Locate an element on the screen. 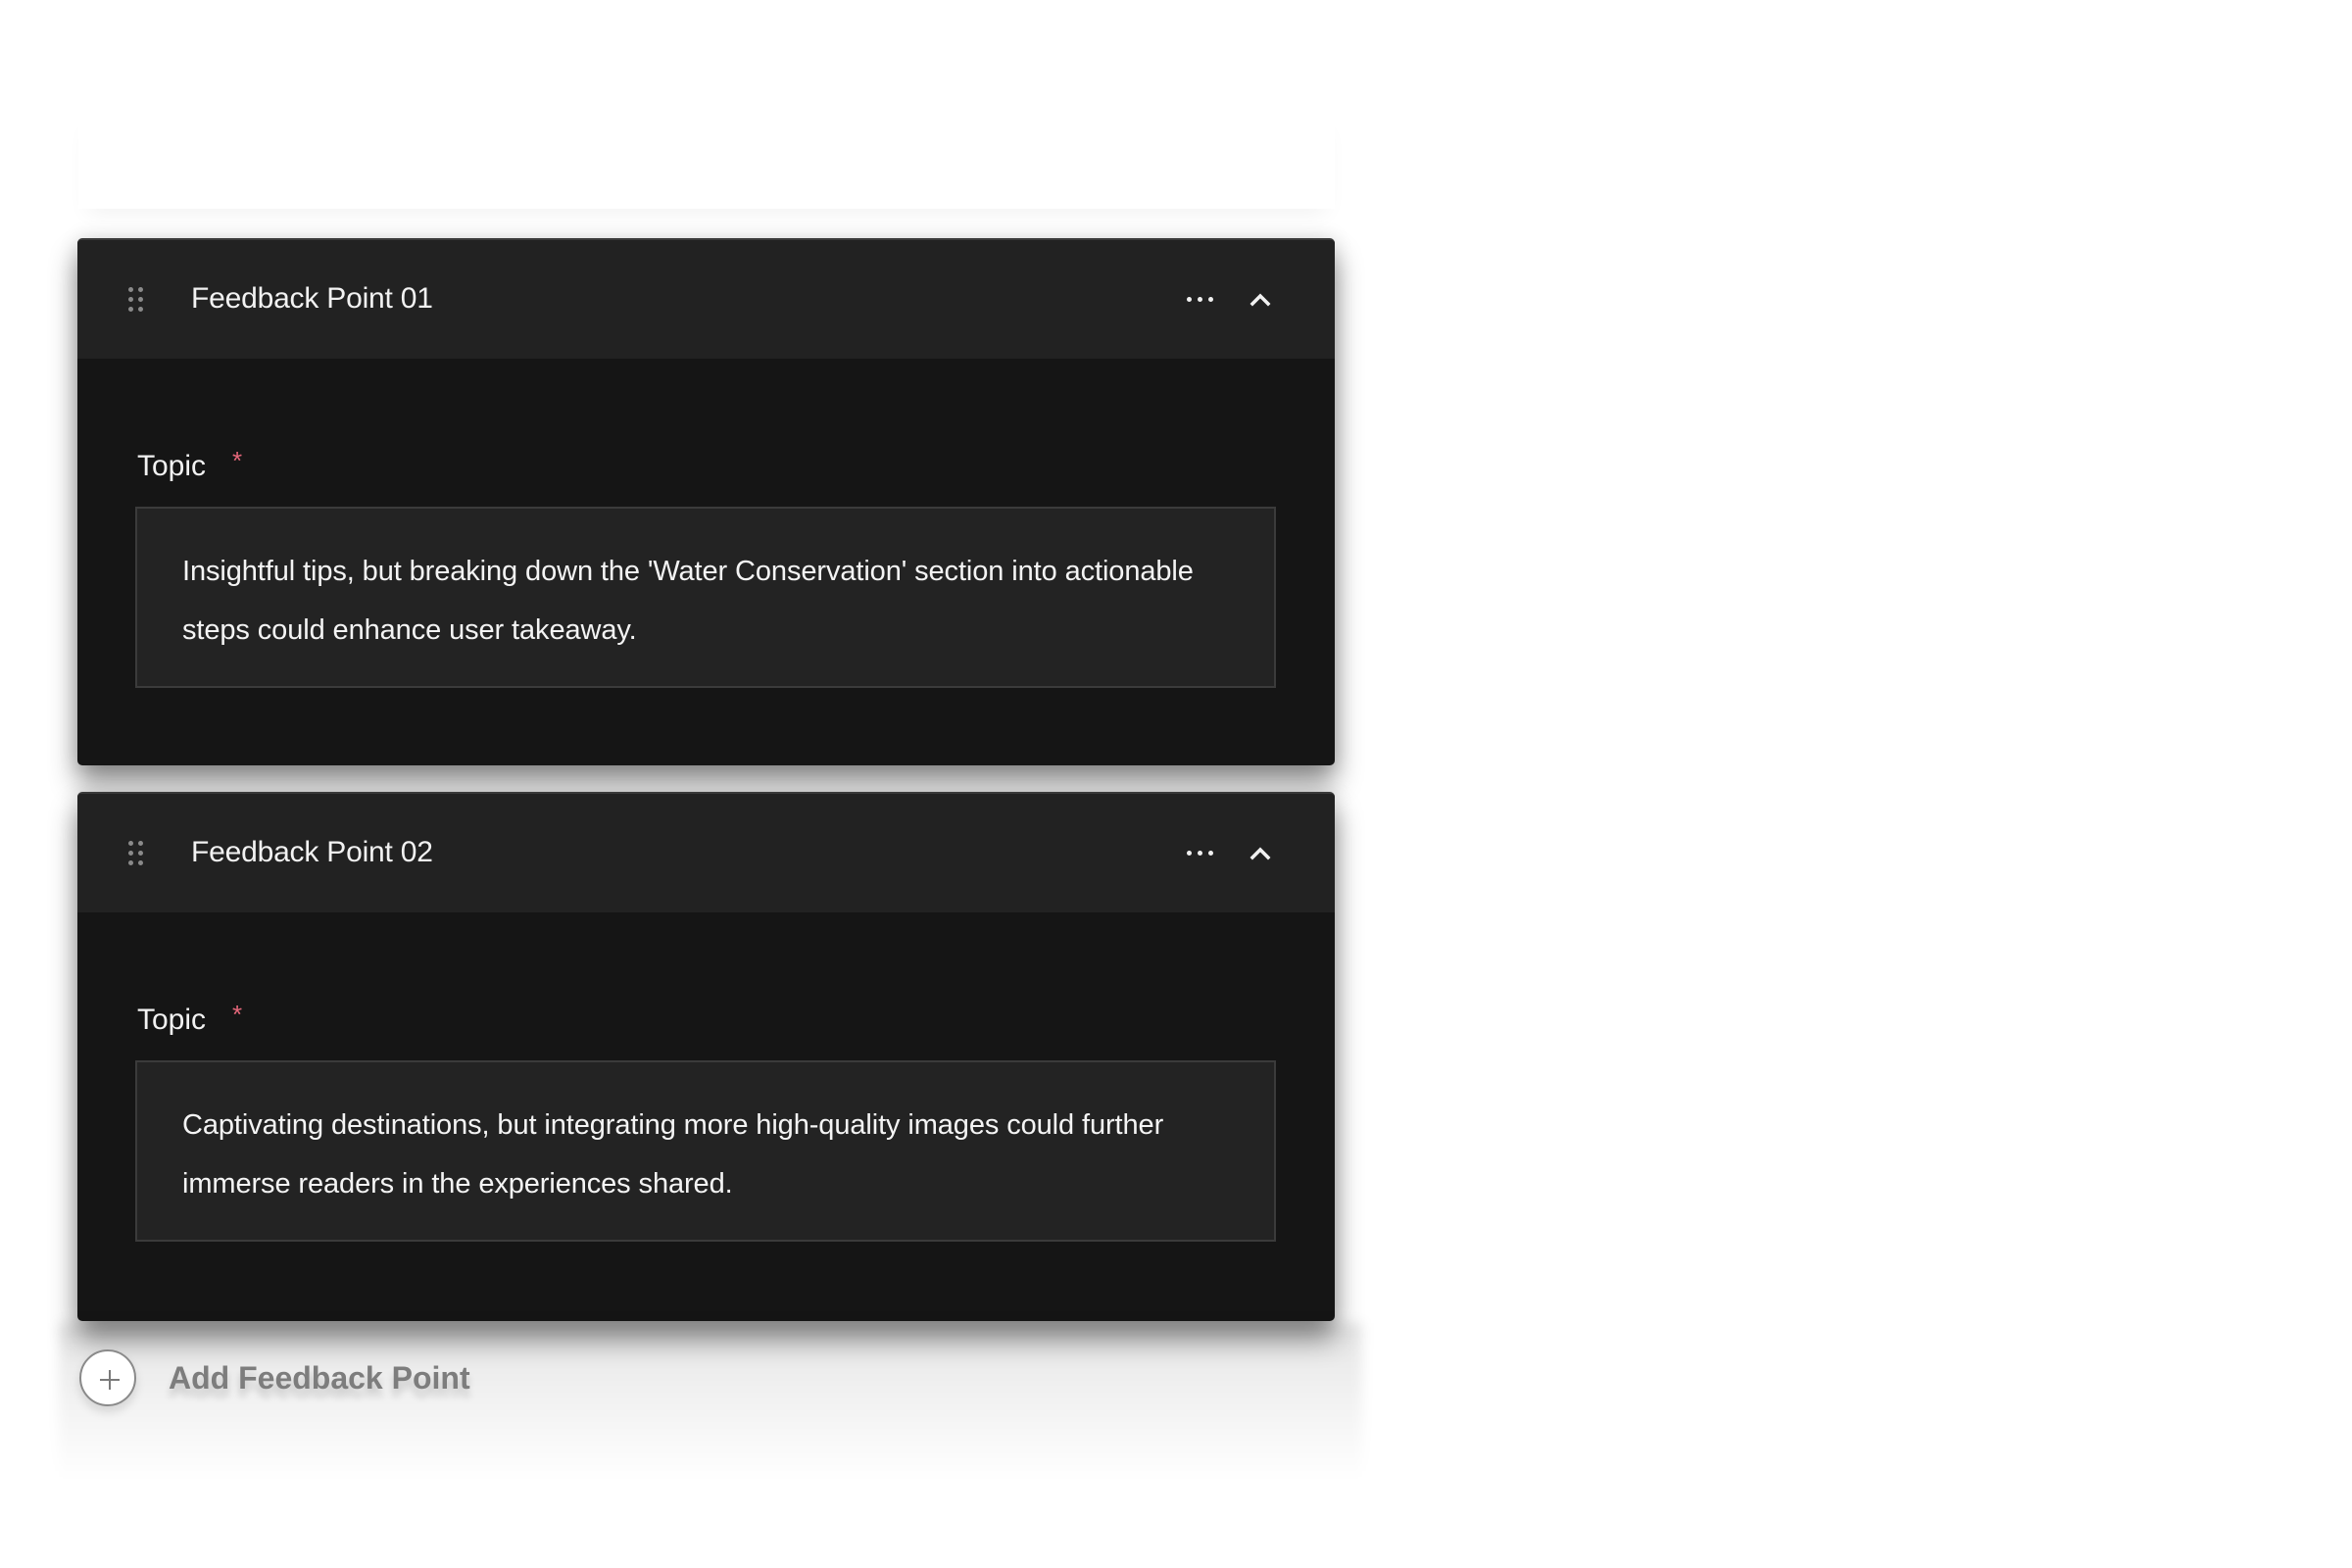 The image size is (2352, 1568). add-feedback-point-label: Add Feedback Point is located at coordinates (319, 1377).